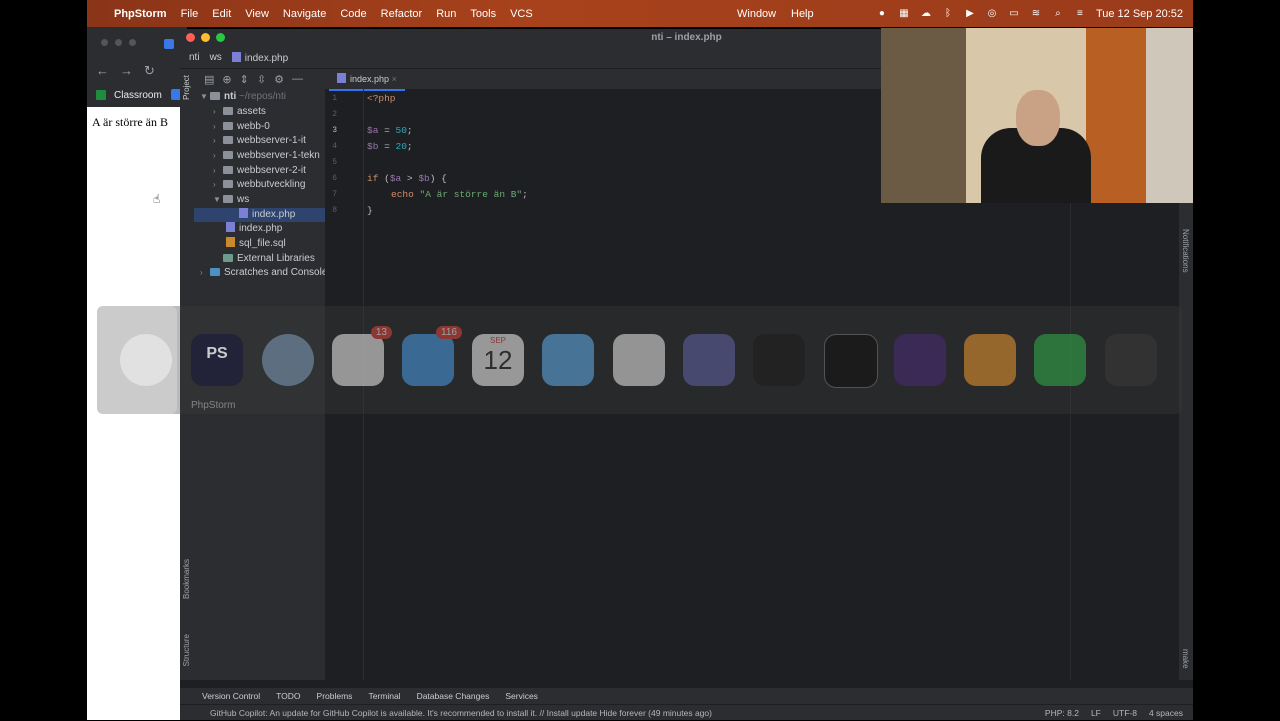 Image resolution: width=1280 pixels, height=721 pixels. What do you see at coordinates (146, 360) in the screenshot?
I see `chrome-icon` at bounding box center [146, 360].